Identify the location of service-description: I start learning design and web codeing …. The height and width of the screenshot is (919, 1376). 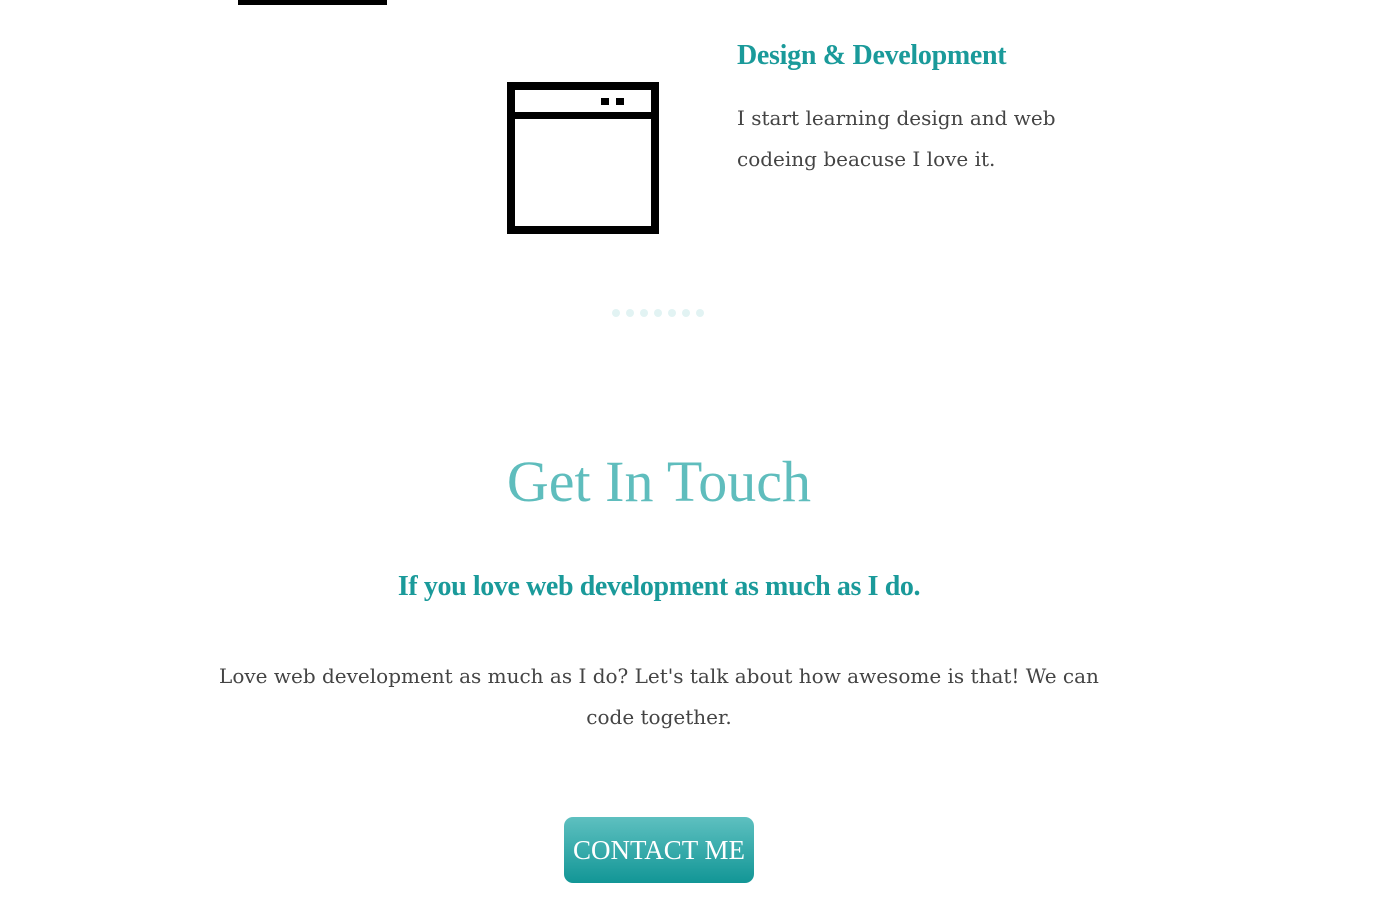
(896, 138).